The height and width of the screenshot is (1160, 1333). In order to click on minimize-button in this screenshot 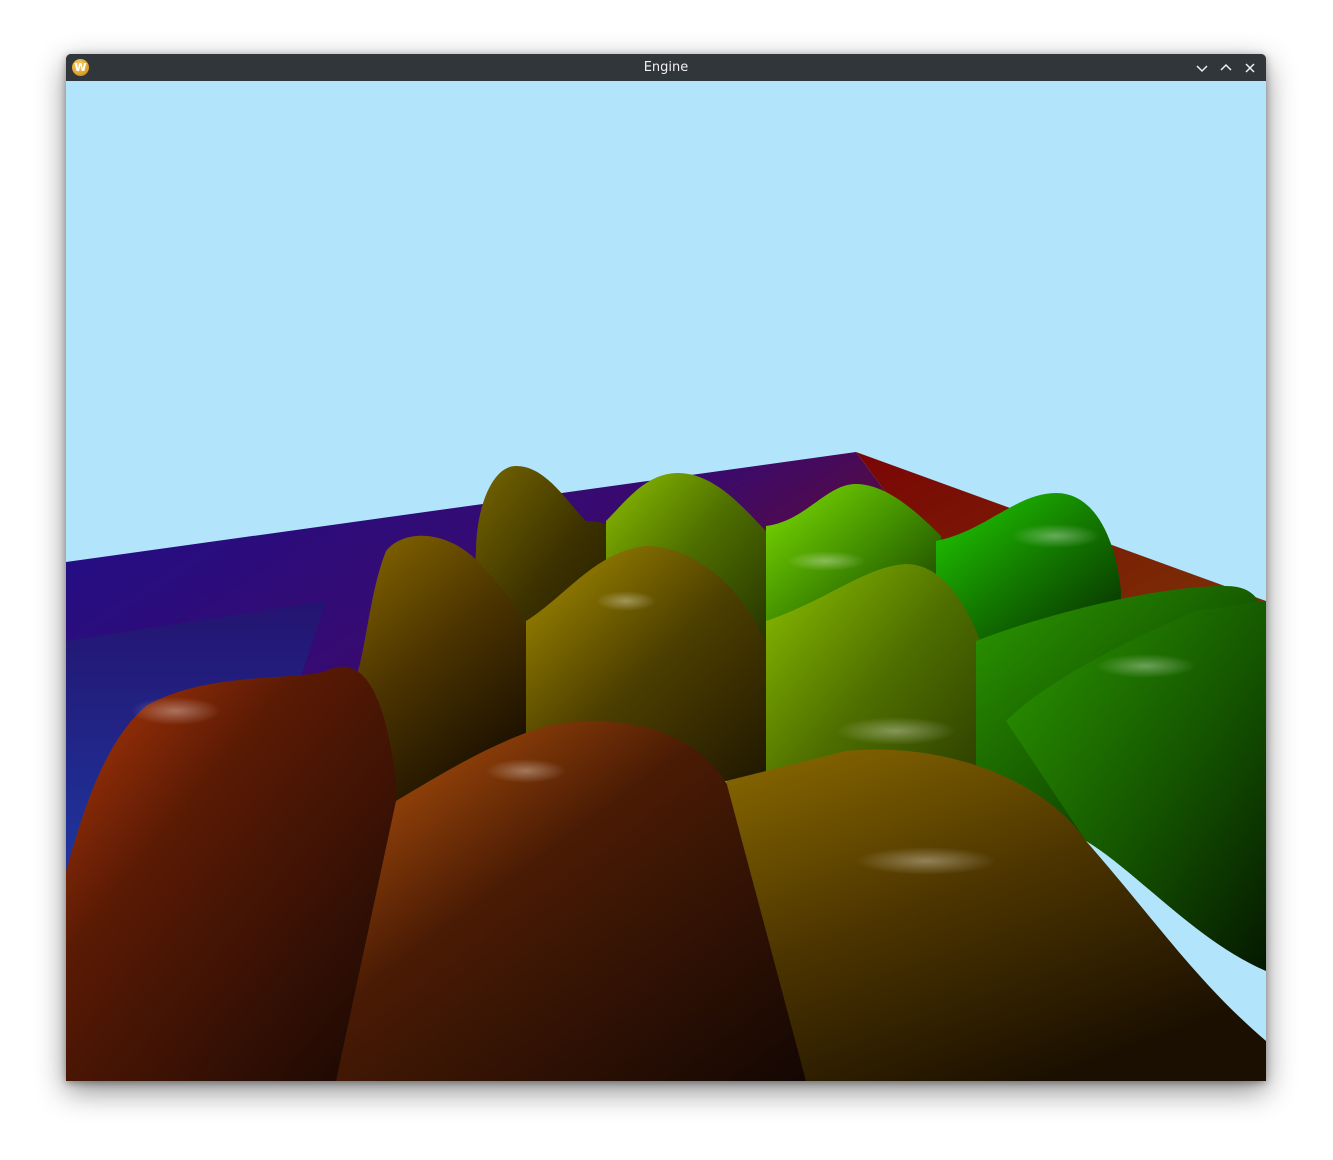, I will do `click(1202, 68)`.